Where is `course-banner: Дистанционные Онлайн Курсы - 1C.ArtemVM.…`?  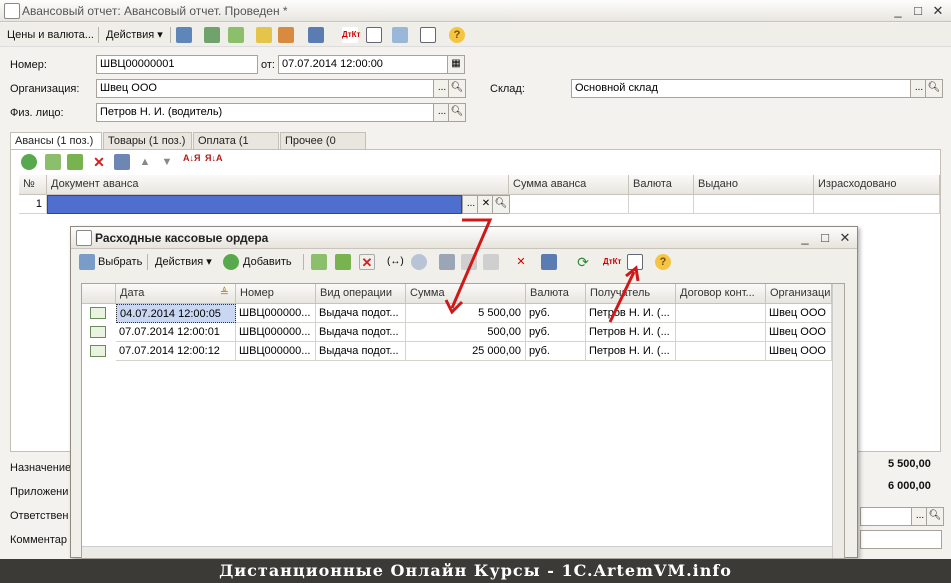 course-banner: Дистанционные Онлайн Курсы - 1C.ArtemVM.… is located at coordinates (475, 571).